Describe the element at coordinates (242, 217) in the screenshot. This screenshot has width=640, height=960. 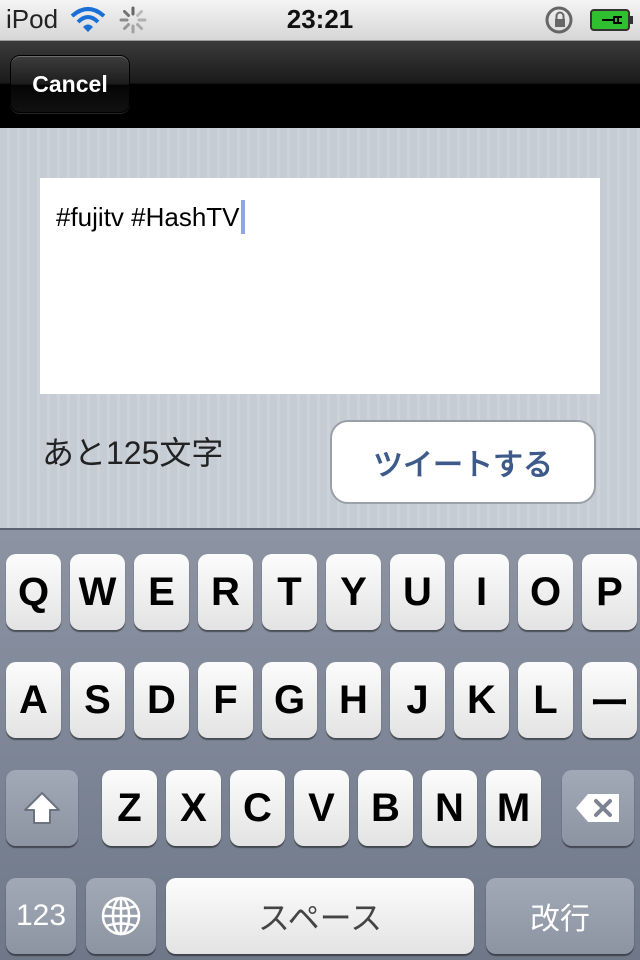
I see `text-caret` at that location.